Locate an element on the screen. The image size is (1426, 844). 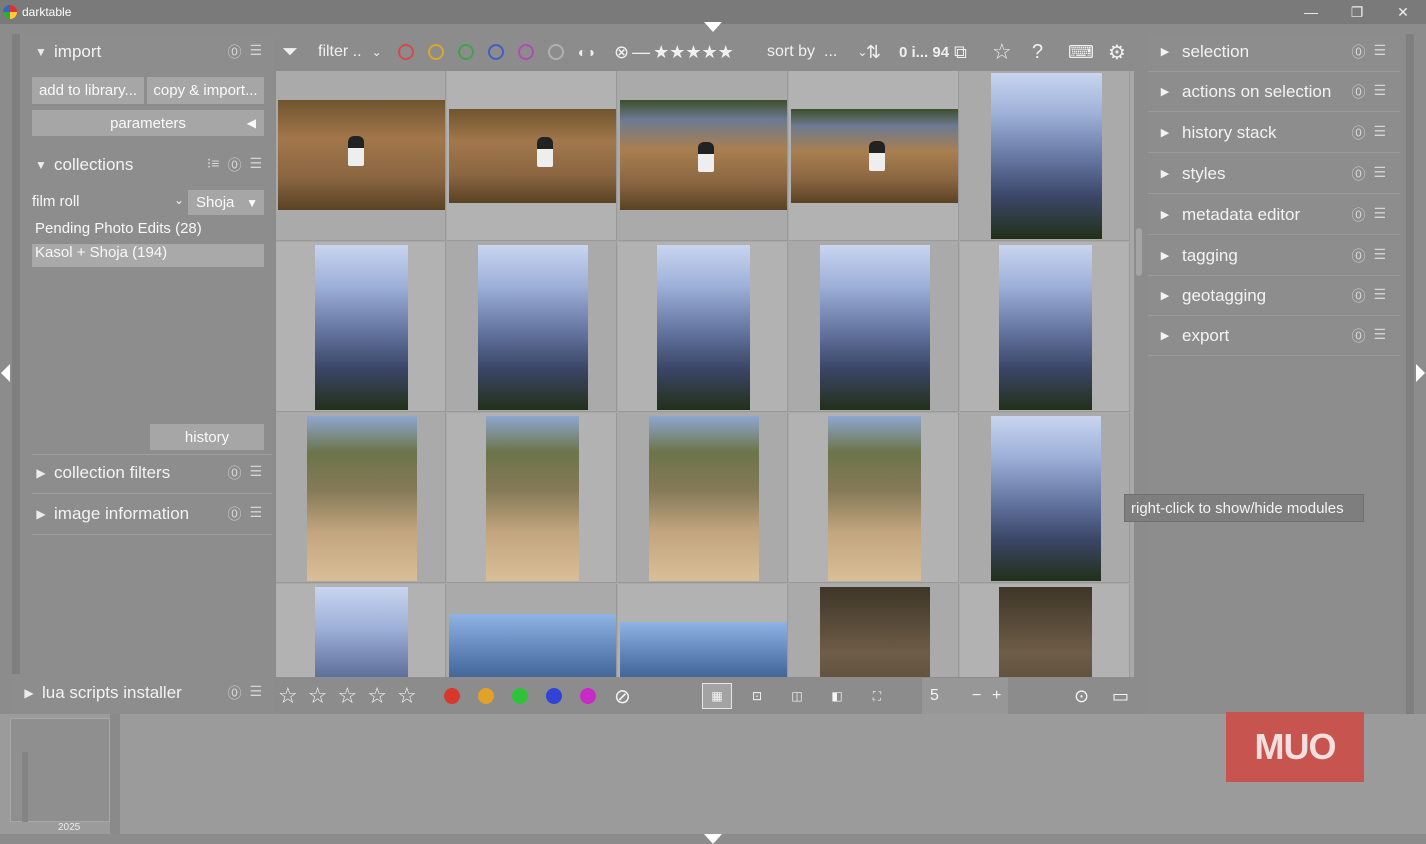
film-roll-item-selected: Kasol + Shoja (194) is located at coordinates (148, 255).